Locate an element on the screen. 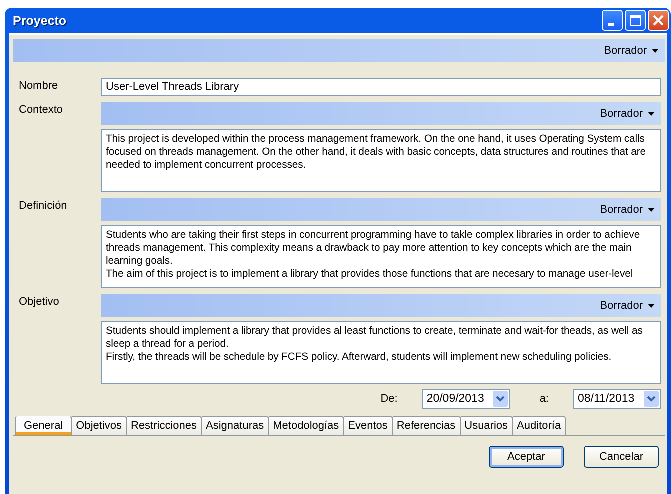 The image size is (671, 494). close-icon is located at coordinates (658, 20).